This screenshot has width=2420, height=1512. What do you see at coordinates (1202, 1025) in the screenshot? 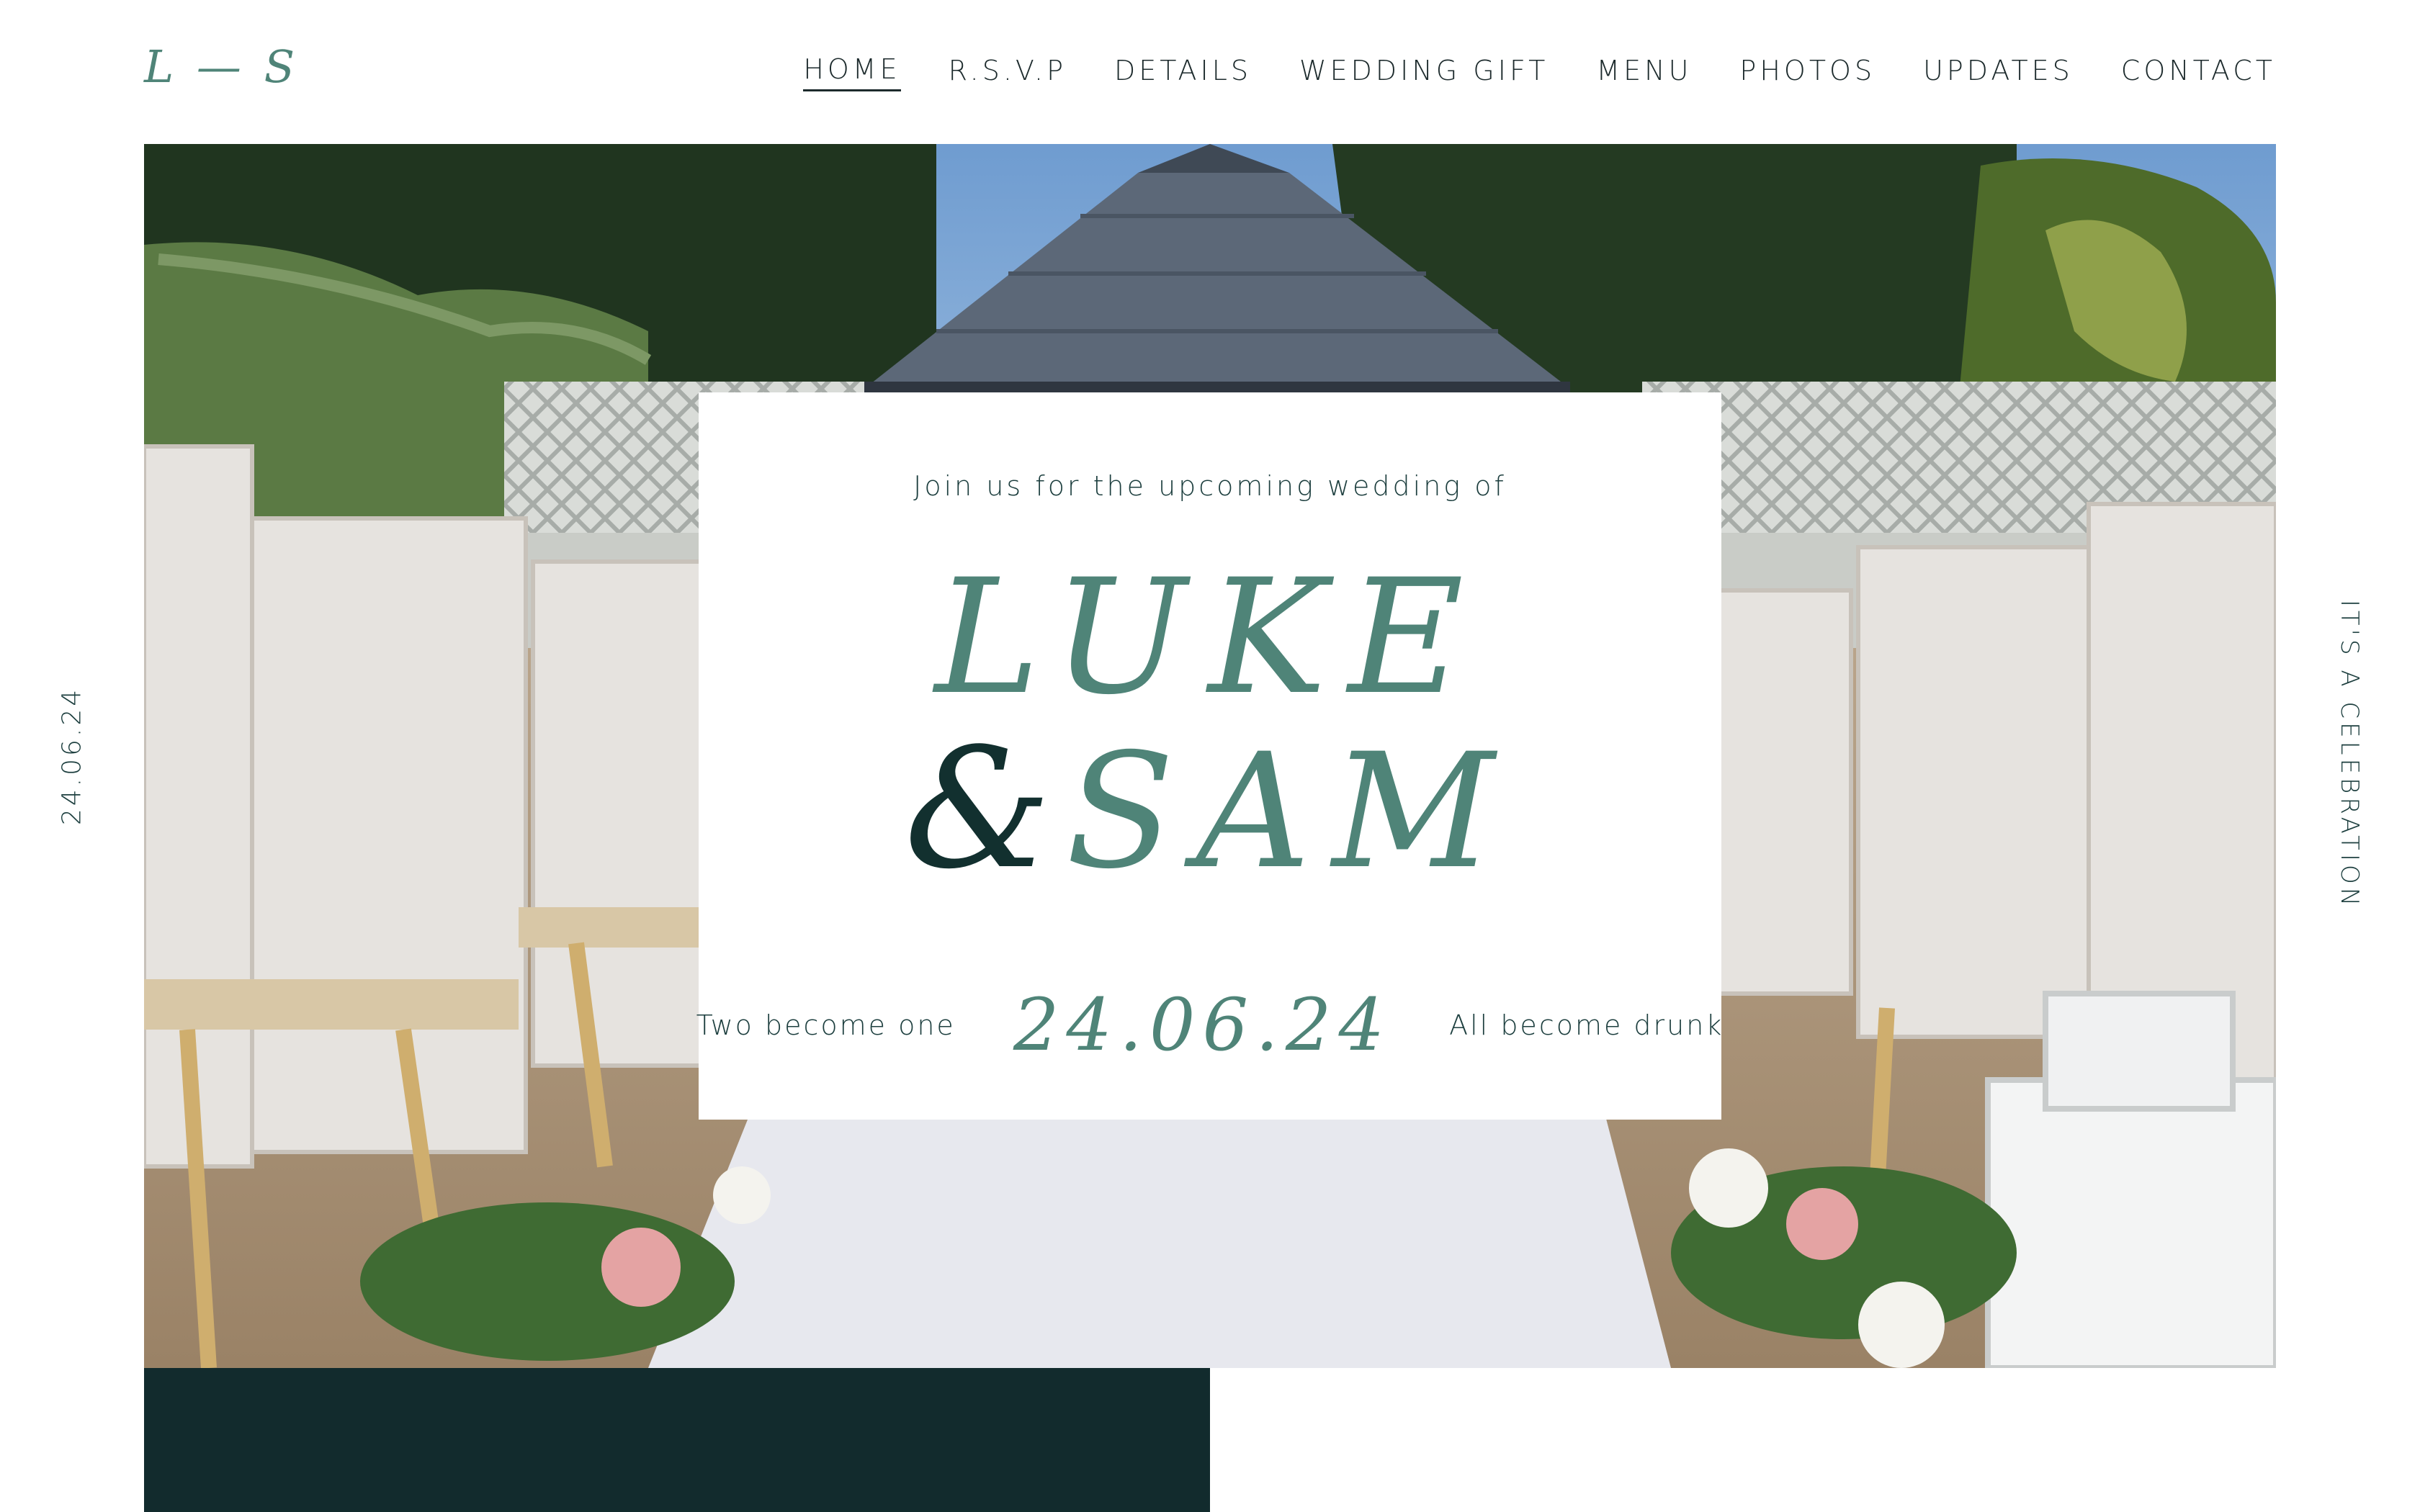
I see `wedding-date: 24.06.24` at bounding box center [1202, 1025].